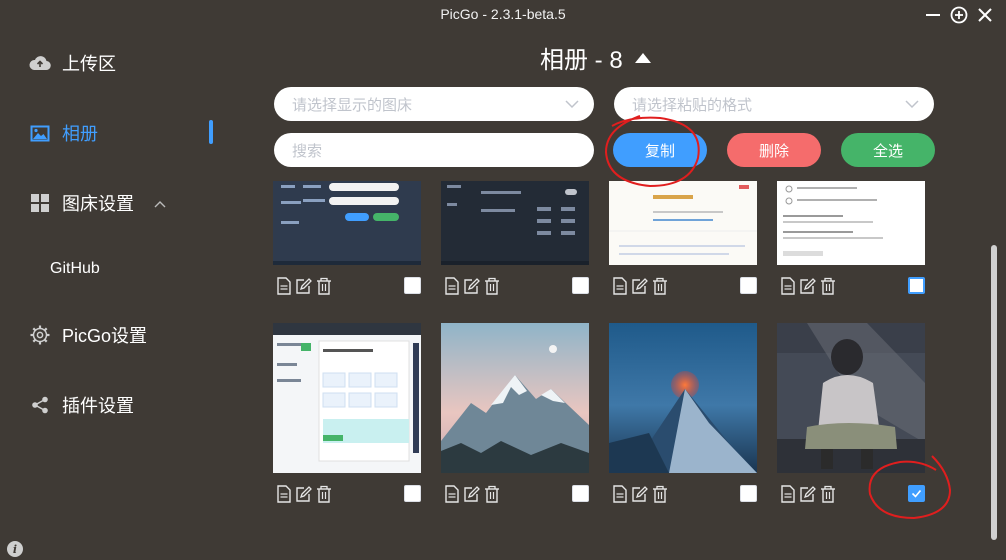 This screenshot has height=560, width=1006. I want to click on maximize-button, so click(959, 15).